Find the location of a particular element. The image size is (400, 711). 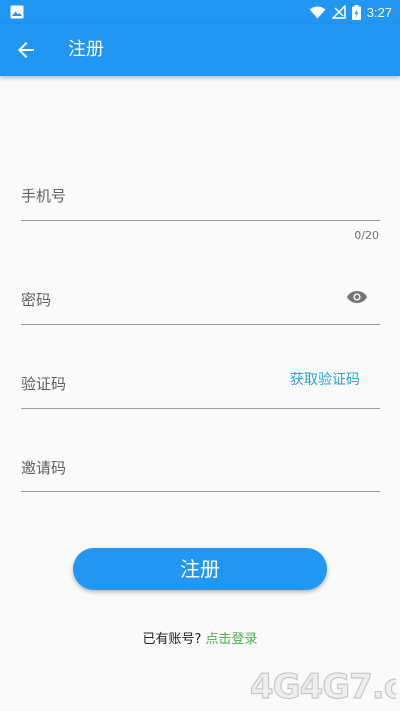

invite-code-label: 邀请码 is located at coordinates (44, 468).